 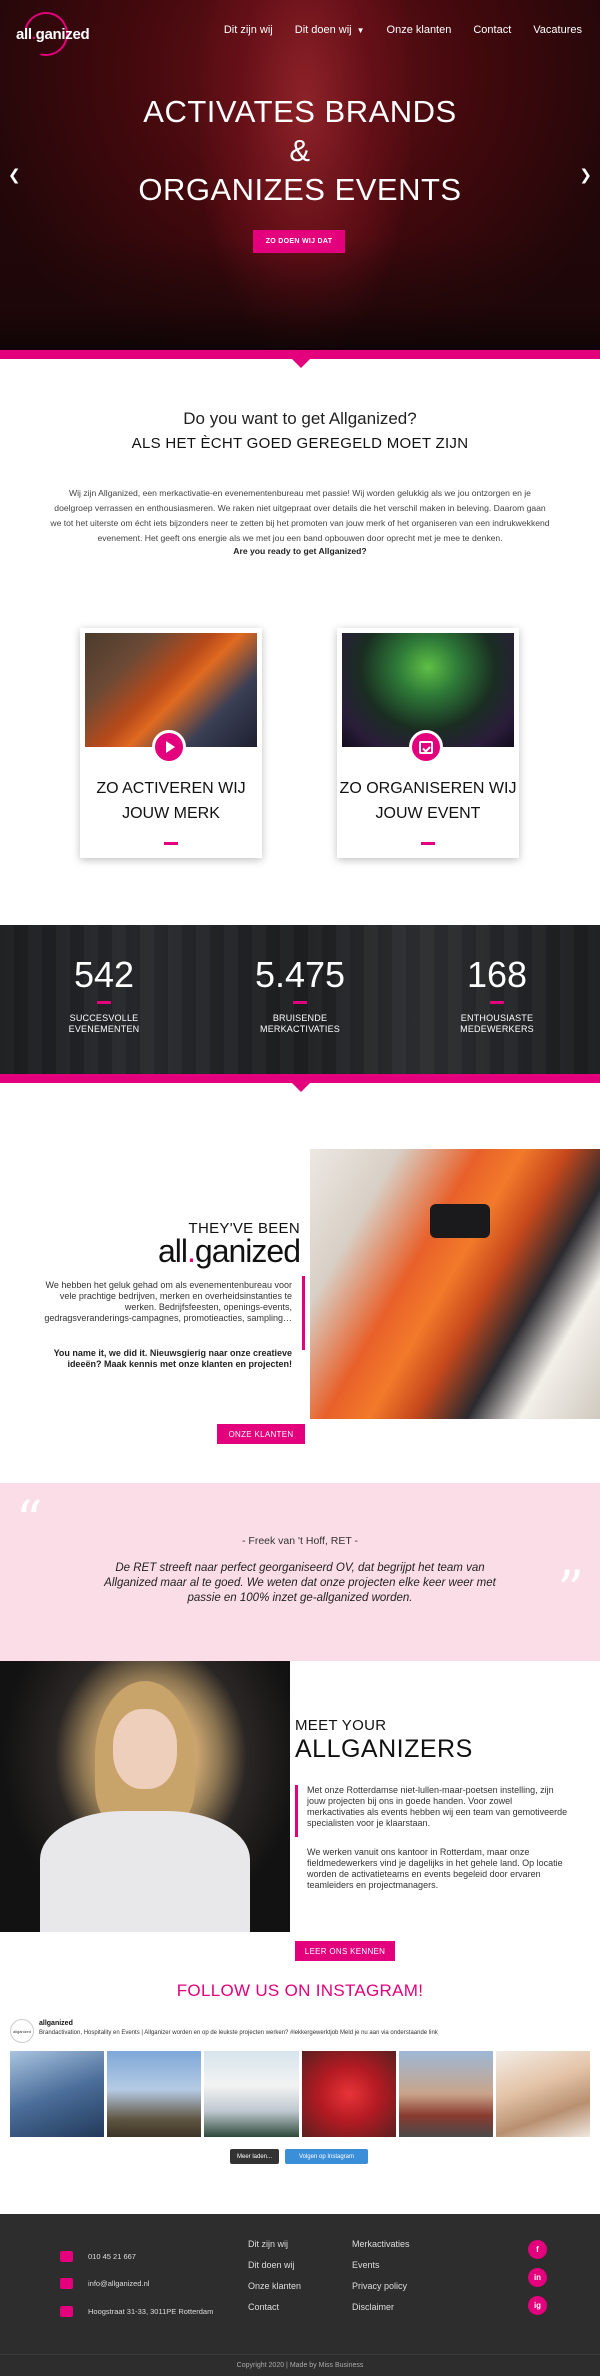 I want to click on footer-email: info@allganized.nl, so click(x=104, y=2283).